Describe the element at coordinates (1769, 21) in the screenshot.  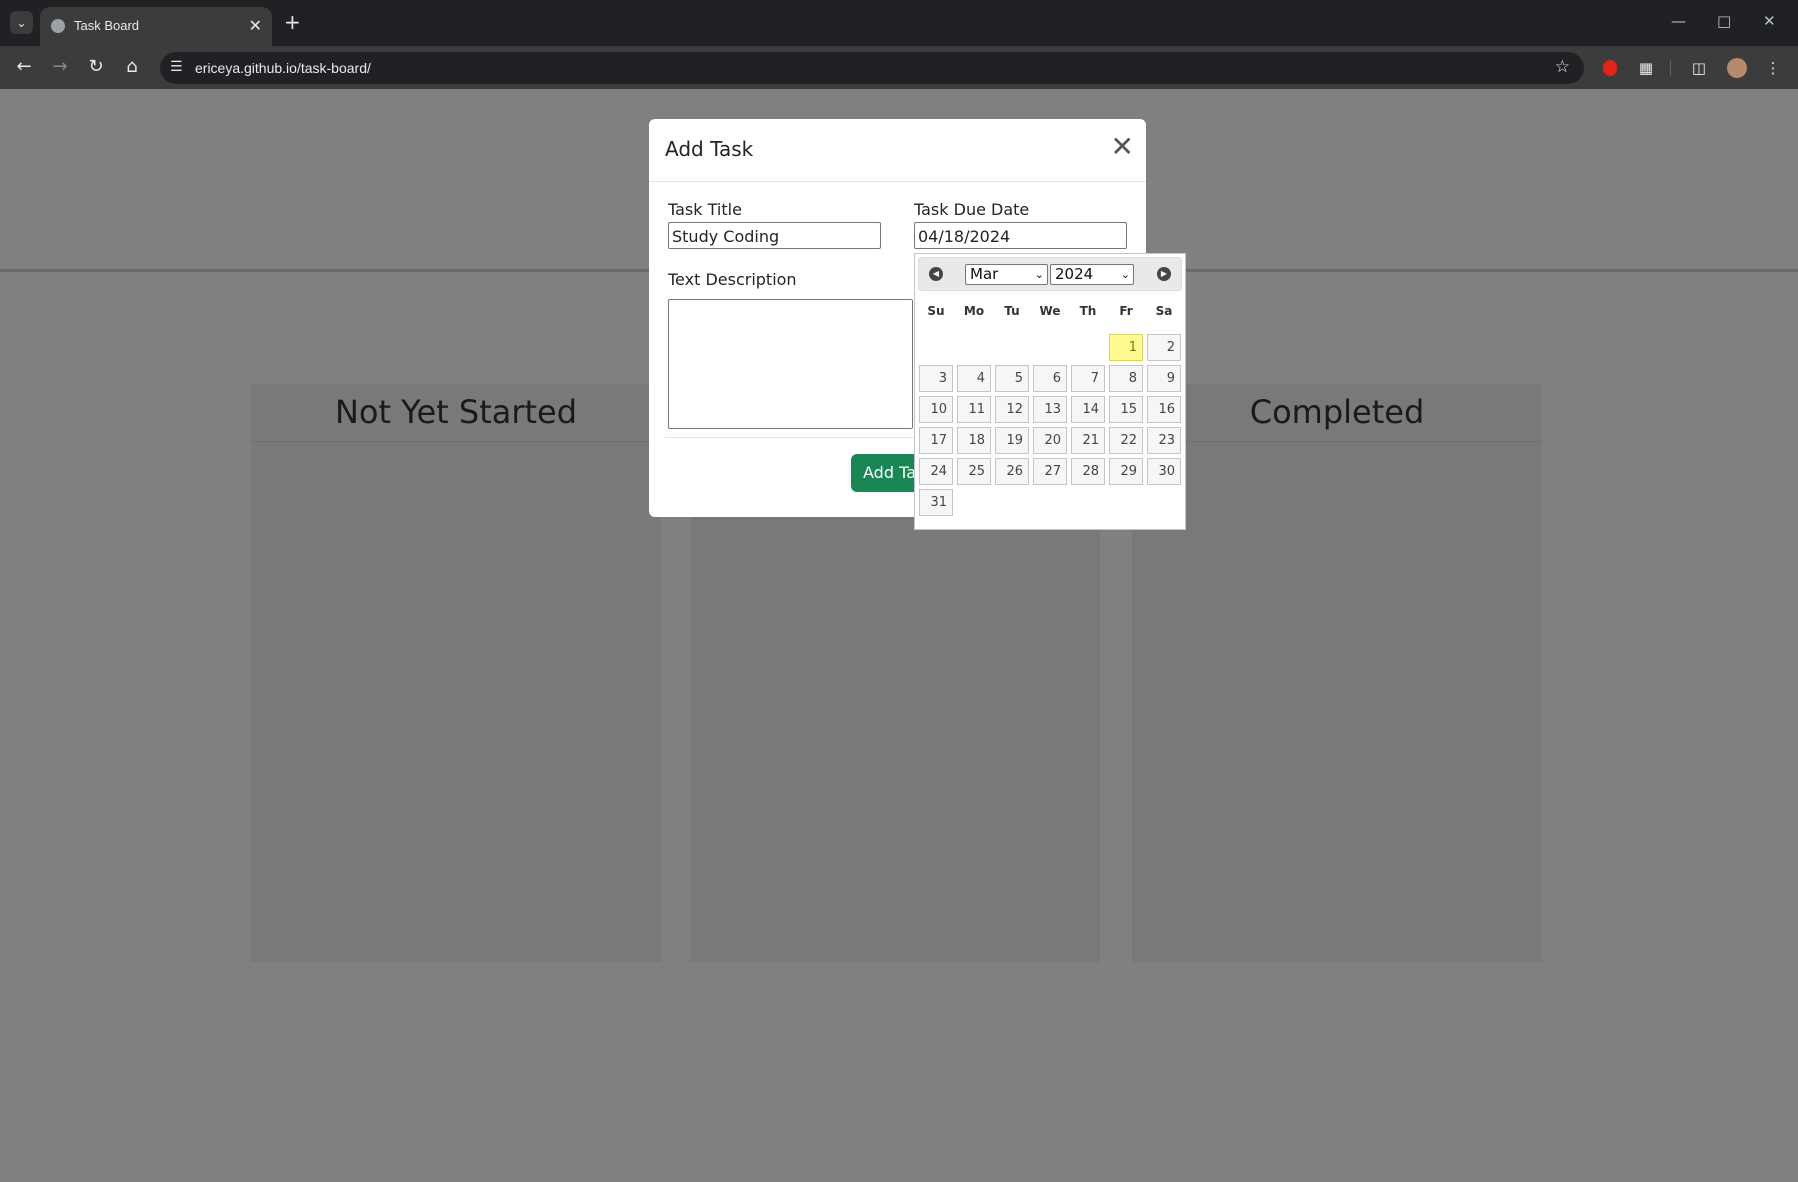
I see `window-close-icon: ✕` at that location.